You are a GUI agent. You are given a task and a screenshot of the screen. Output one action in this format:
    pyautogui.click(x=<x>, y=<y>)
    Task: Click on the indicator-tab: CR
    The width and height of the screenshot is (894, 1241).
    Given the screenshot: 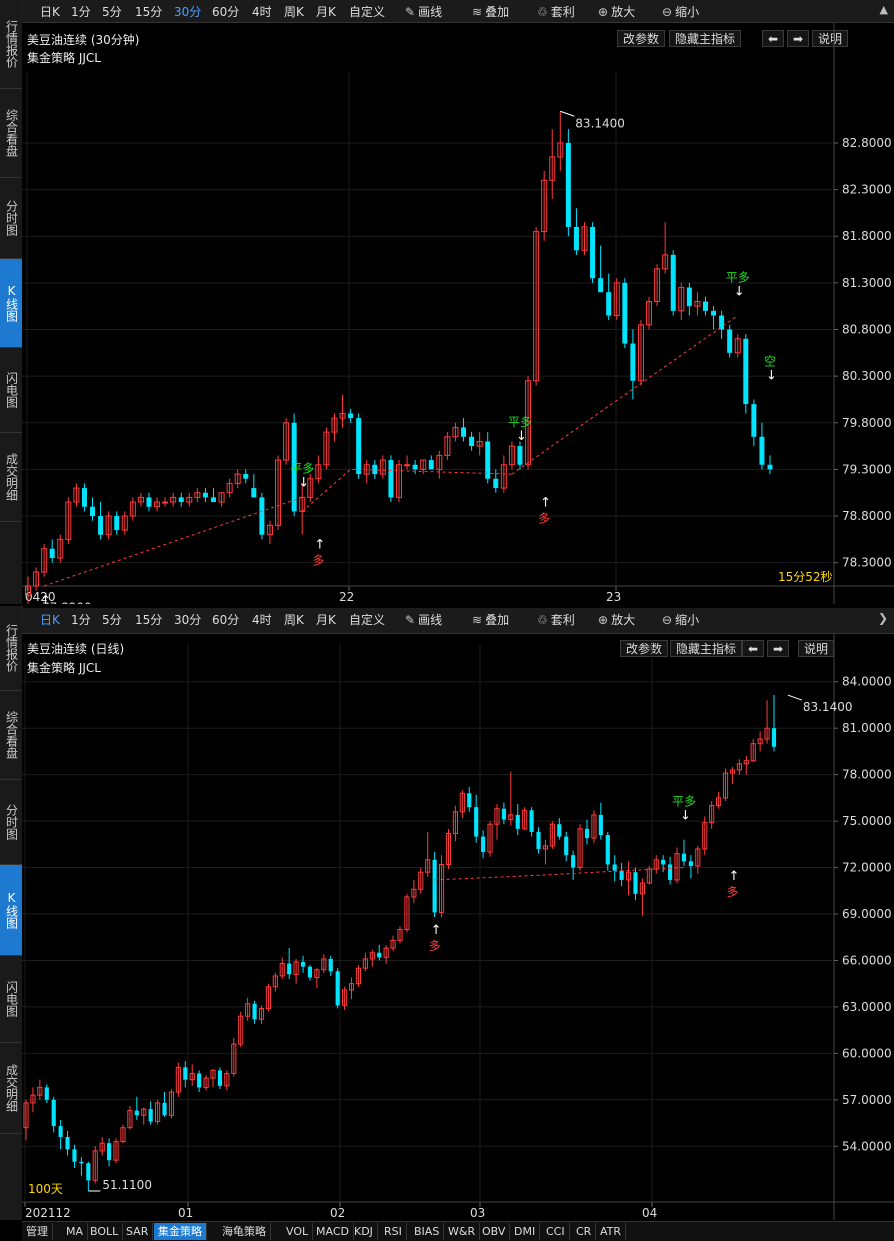 What is the action you would take?
    pyautogui.click(x=584, y=1231)
    